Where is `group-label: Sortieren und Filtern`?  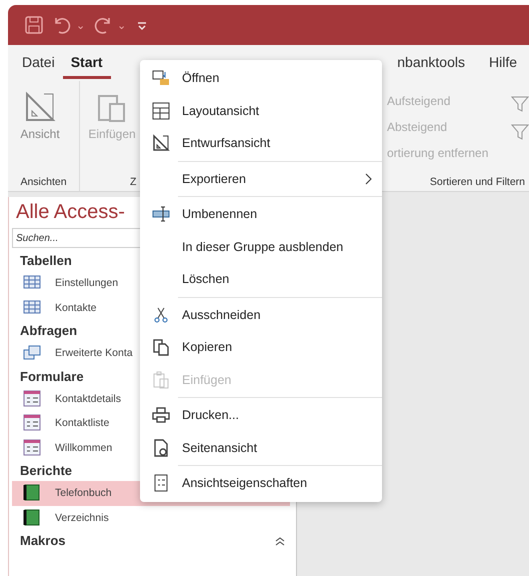 group-label: Sortieren und Filtern is located at coordinates (477, 182).